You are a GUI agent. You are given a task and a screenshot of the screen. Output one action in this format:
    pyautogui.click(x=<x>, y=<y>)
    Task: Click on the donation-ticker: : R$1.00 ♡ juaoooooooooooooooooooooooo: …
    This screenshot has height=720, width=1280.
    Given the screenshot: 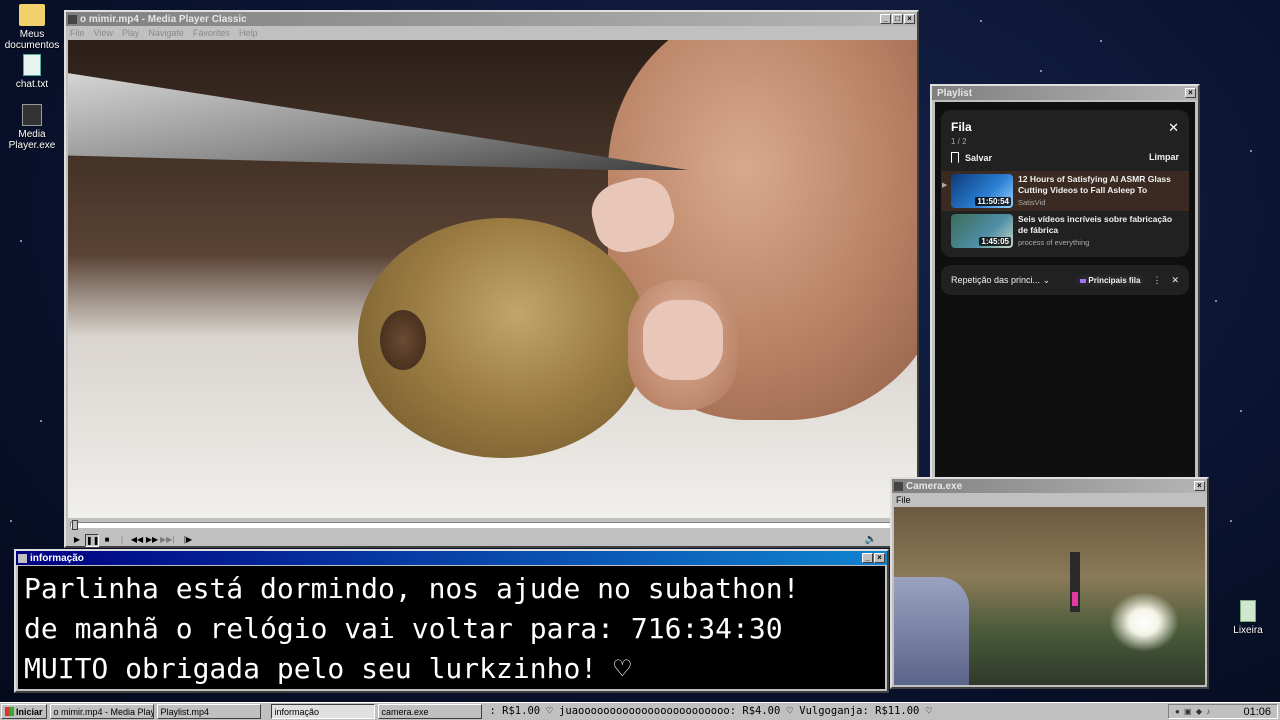 What is the action you would take?
    pyautogui.click(x=711, y=711)
    